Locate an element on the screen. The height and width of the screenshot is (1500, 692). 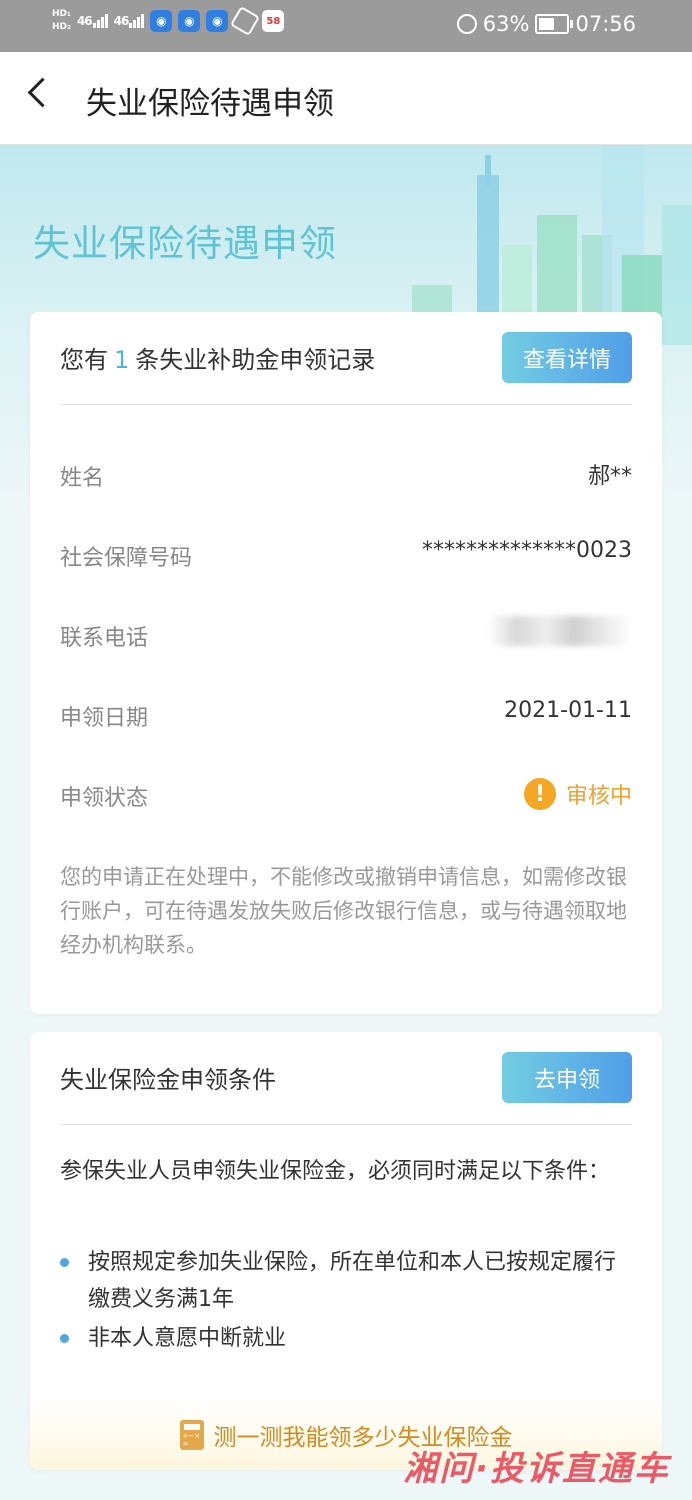
record-card-header: 您有 1 条失业补助金申领记录 查看详情 is located at coordinates (346, 358).